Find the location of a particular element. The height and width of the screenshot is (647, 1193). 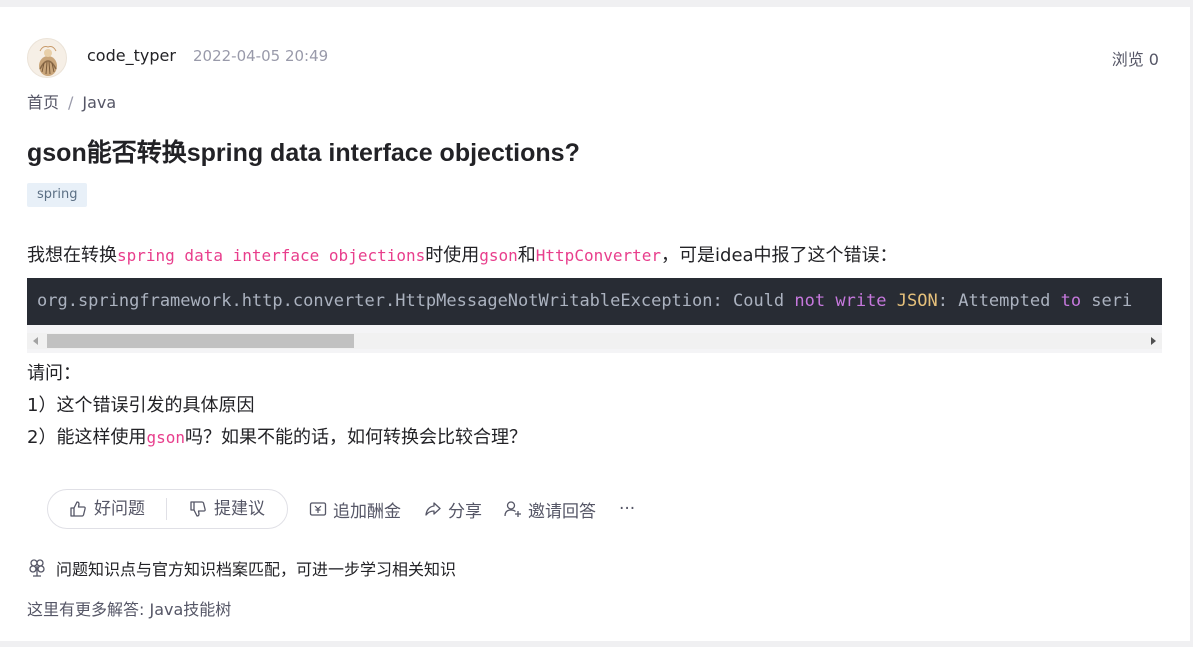

post-timestamp: 2022-04-05 20:49 is located at coordinates (261, 56).